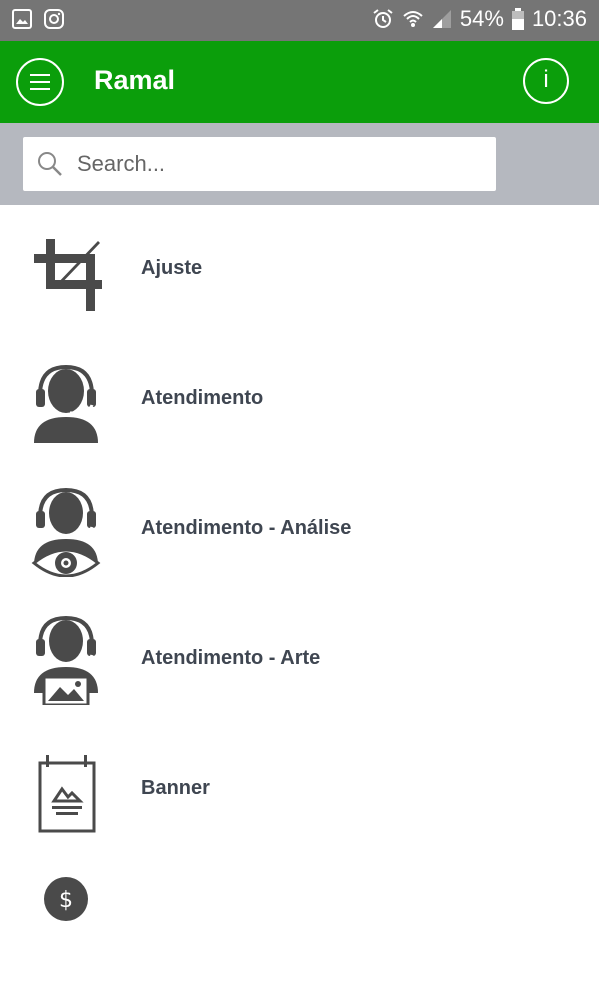  I want to click on wifi-icon, so click(413, 19).